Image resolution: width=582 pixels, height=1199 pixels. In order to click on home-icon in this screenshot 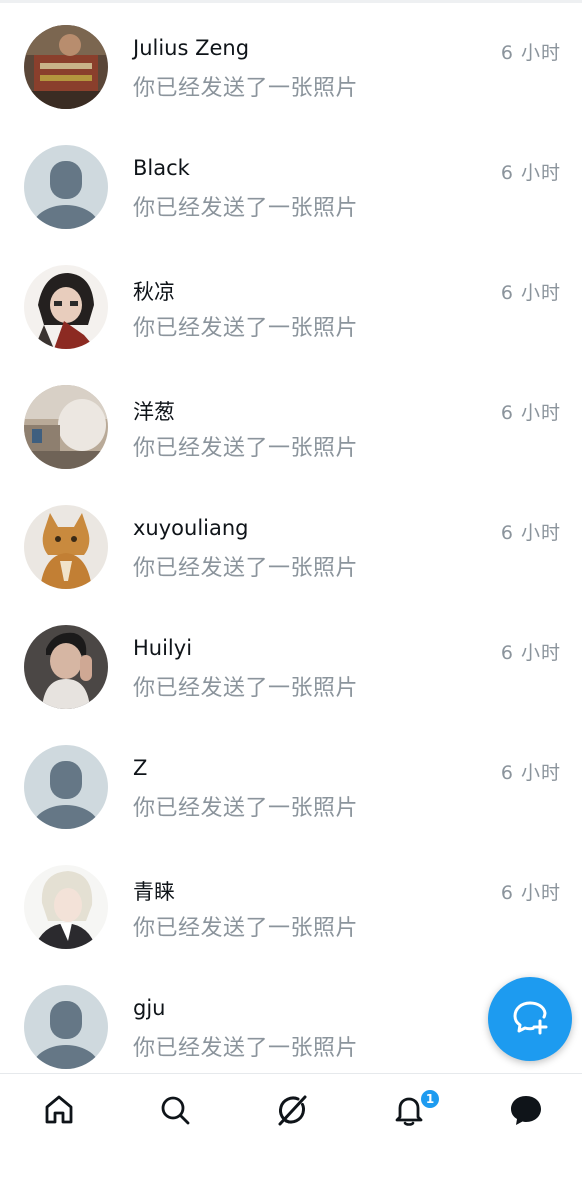, I will do `click(59, 1112)`.